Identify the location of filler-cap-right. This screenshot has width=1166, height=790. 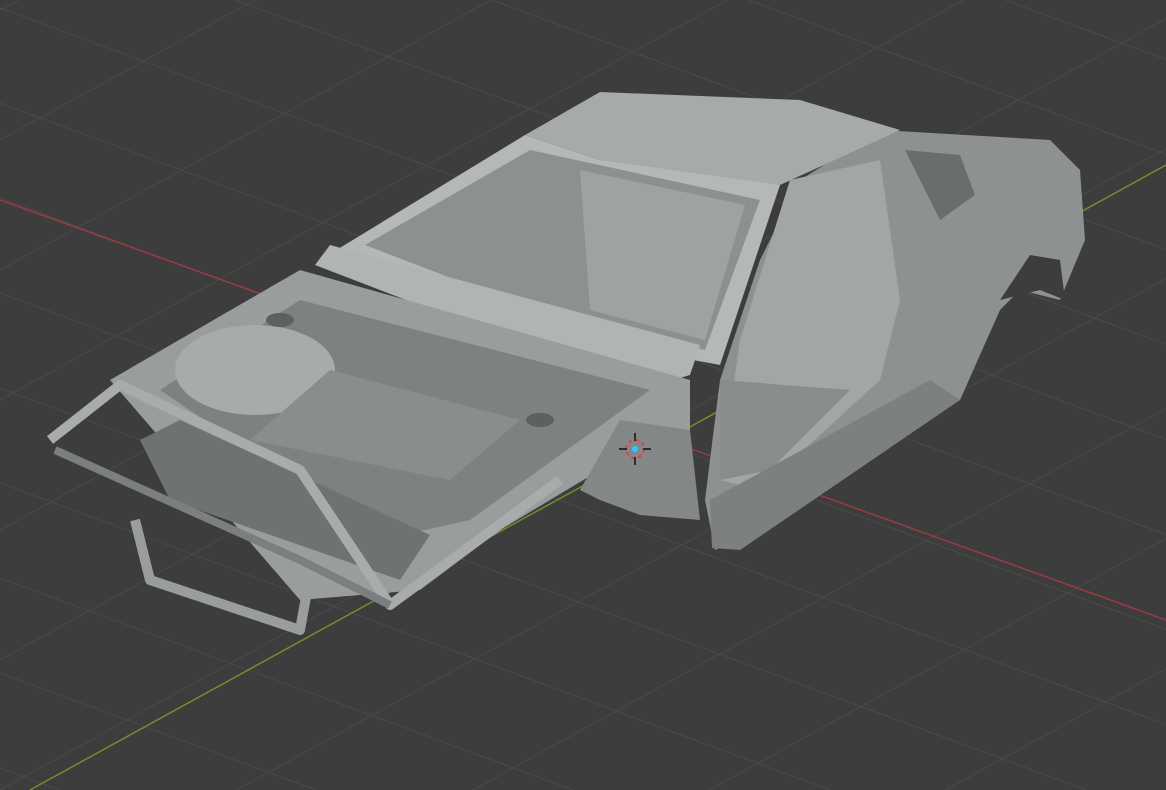
(540, 420).